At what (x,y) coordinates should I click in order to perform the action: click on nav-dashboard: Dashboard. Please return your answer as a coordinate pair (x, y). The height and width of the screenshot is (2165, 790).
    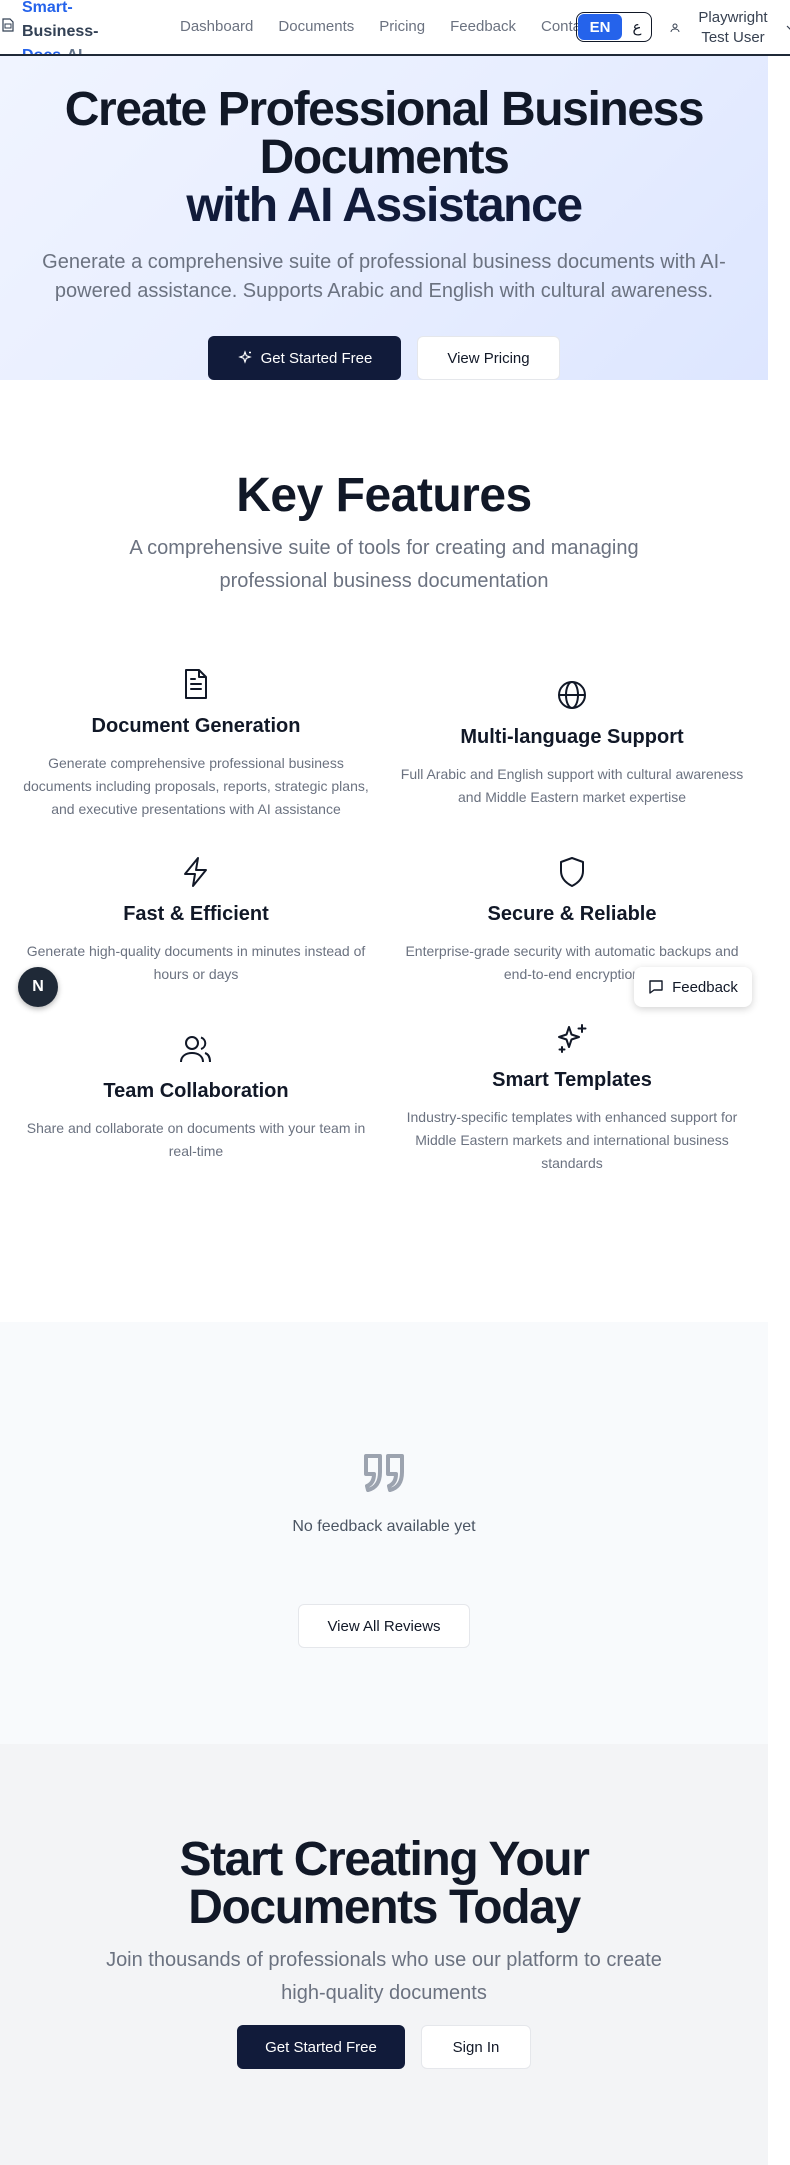
    Looking at the image, I should click on (216, 26).